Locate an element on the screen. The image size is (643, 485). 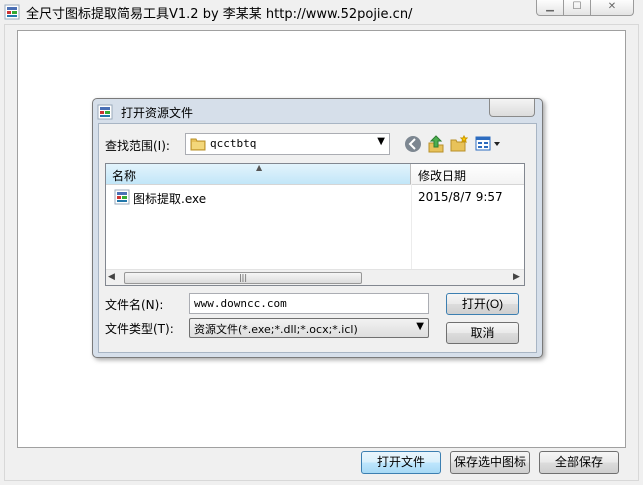
app-icon is located at coordinates (12, 12).